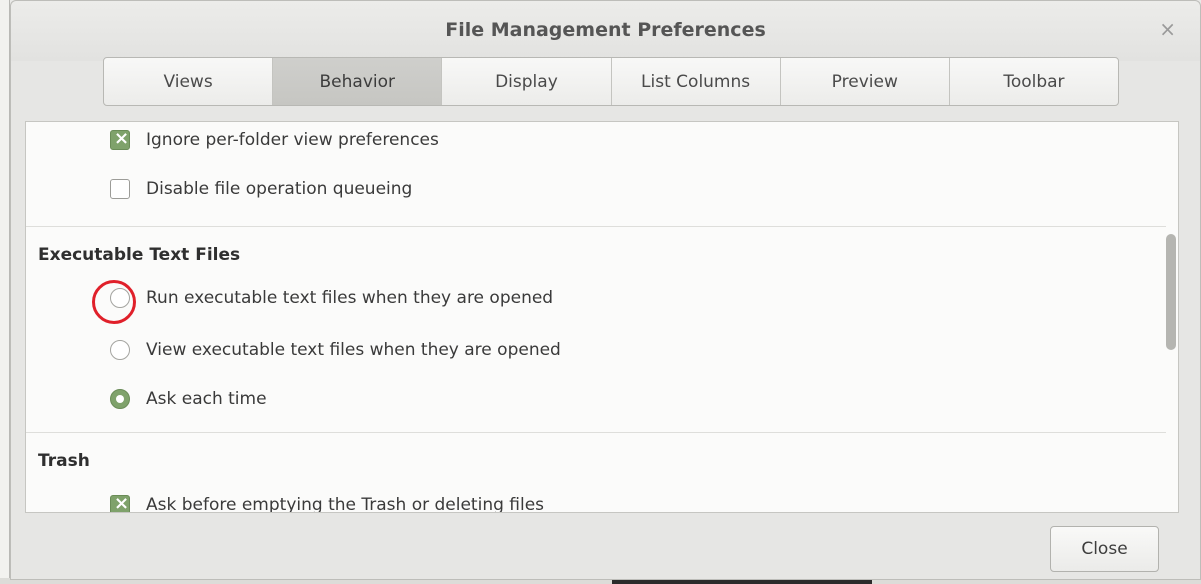 Image resolution: width=1201 pixels, height=584 pixels. I want to click on selected-radio-button-icon, so click(120, 399).